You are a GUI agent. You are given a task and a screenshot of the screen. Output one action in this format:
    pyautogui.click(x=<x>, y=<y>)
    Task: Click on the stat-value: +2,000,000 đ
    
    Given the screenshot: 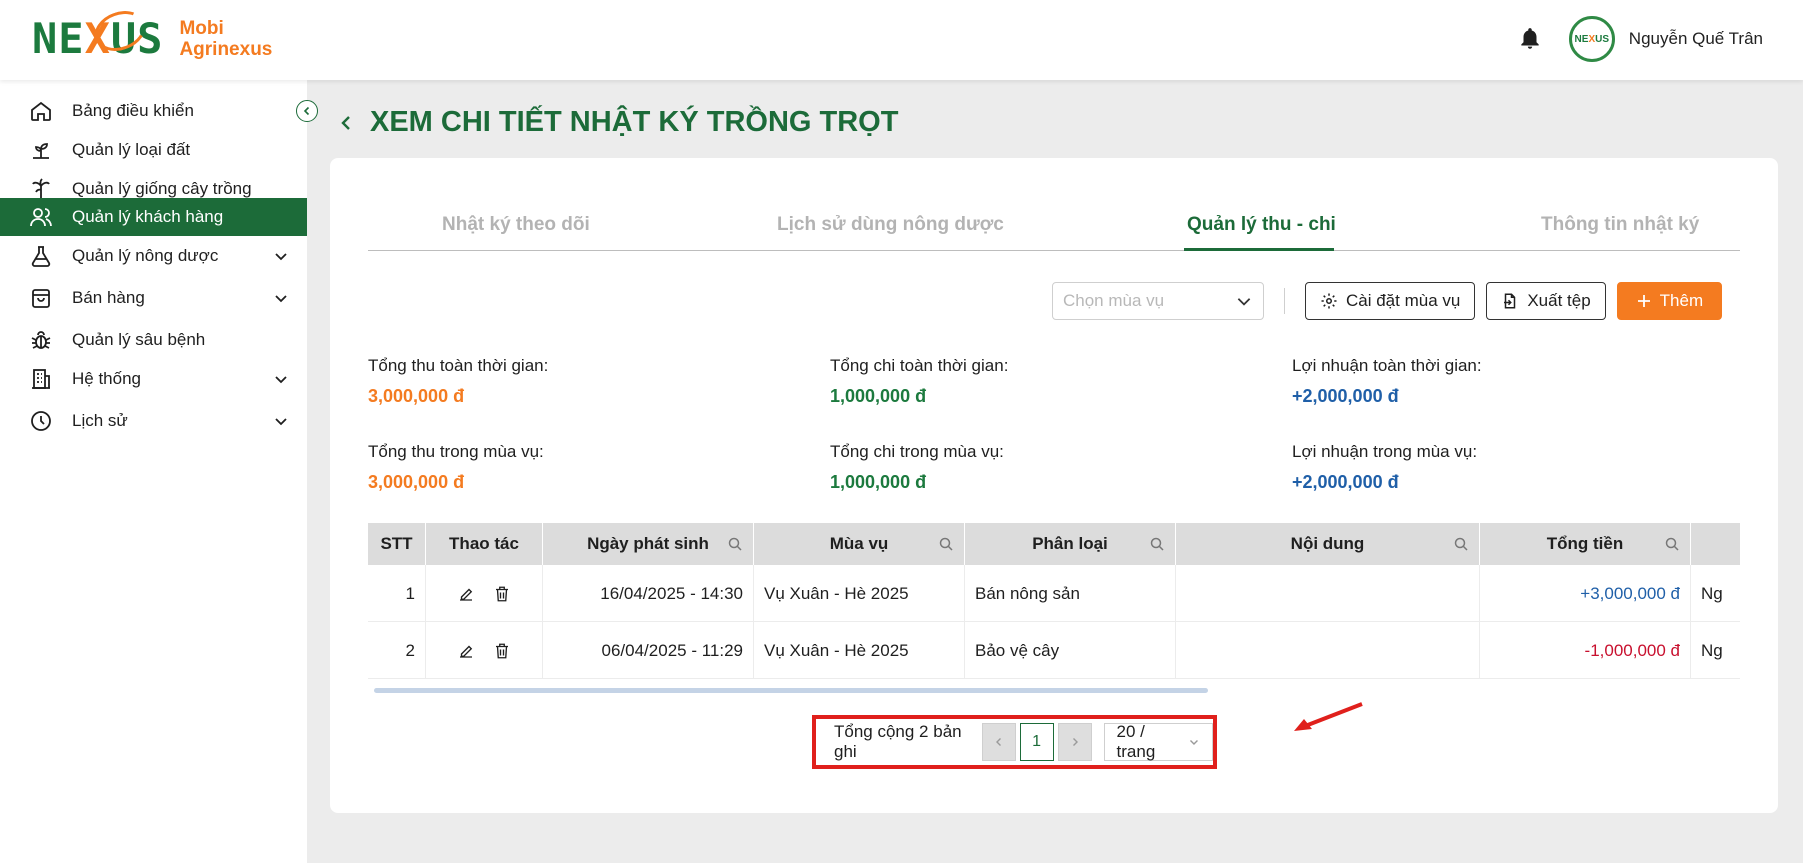 What is the action you would take?
    pyautogui.click(x=1345, y=396)
    